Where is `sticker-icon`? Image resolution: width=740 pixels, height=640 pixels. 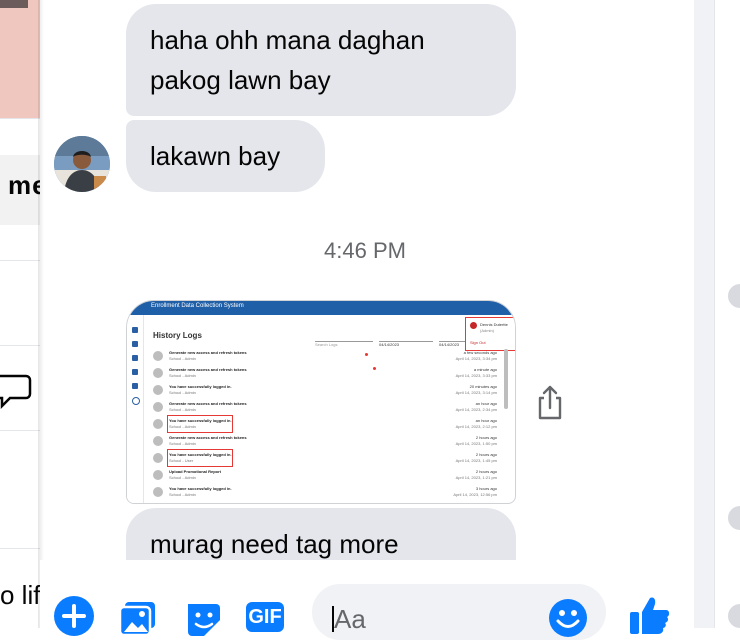 sticker-icon is located at coordinates (204, 618).